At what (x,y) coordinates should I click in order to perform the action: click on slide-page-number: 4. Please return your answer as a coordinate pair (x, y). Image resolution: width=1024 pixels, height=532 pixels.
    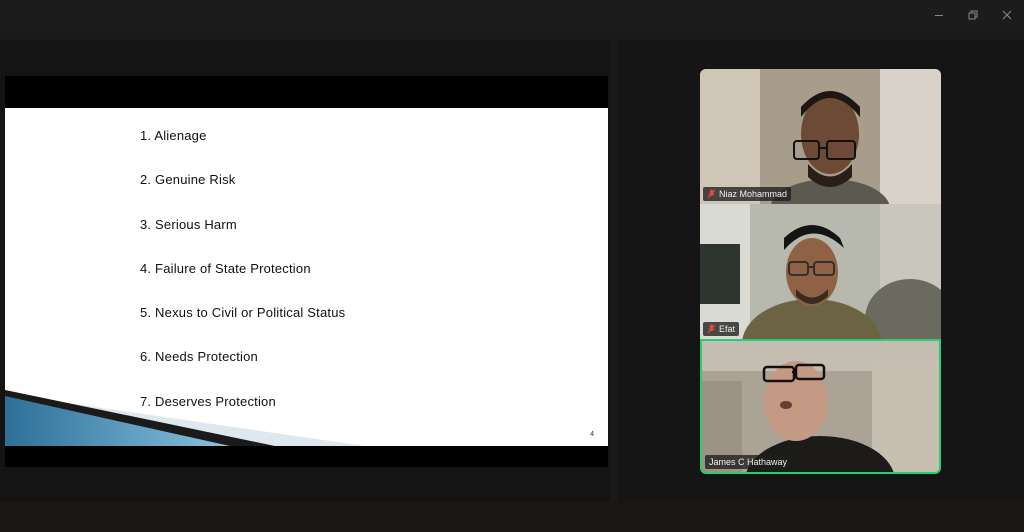
    Looking at the image, I should click on (592, 434).